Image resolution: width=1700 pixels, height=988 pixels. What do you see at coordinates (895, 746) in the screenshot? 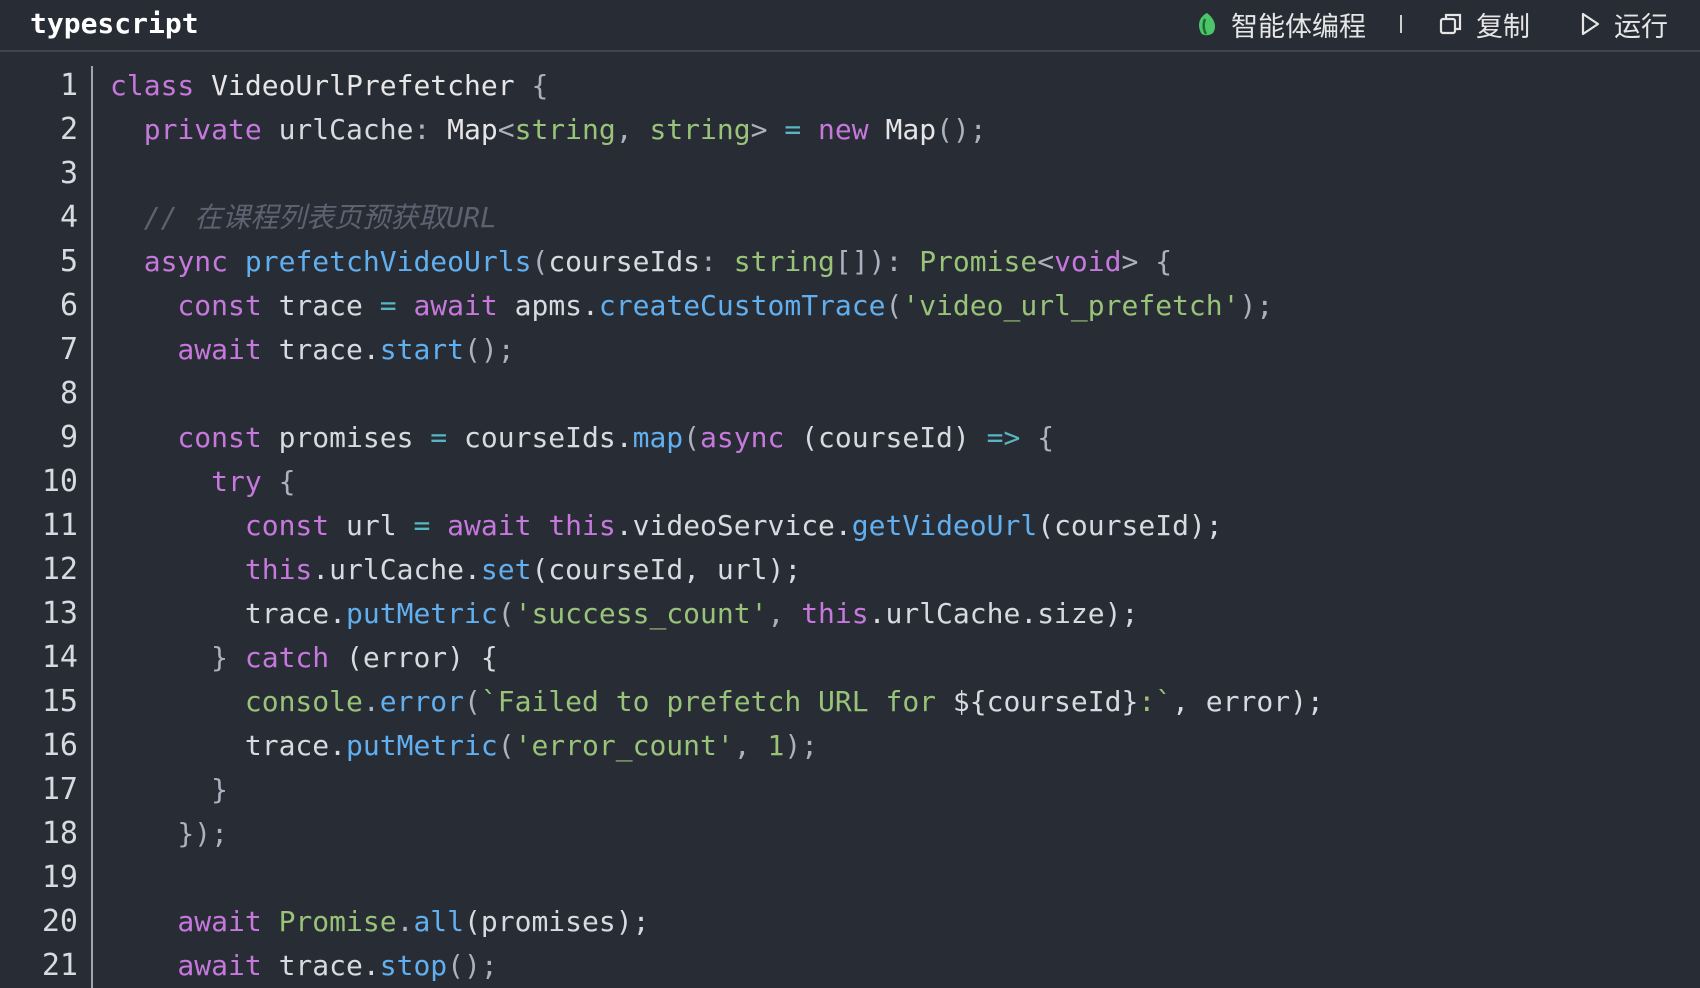
I see `code-line: trace.putMetric('error_count', 1);` at bounding box center [895, 746].